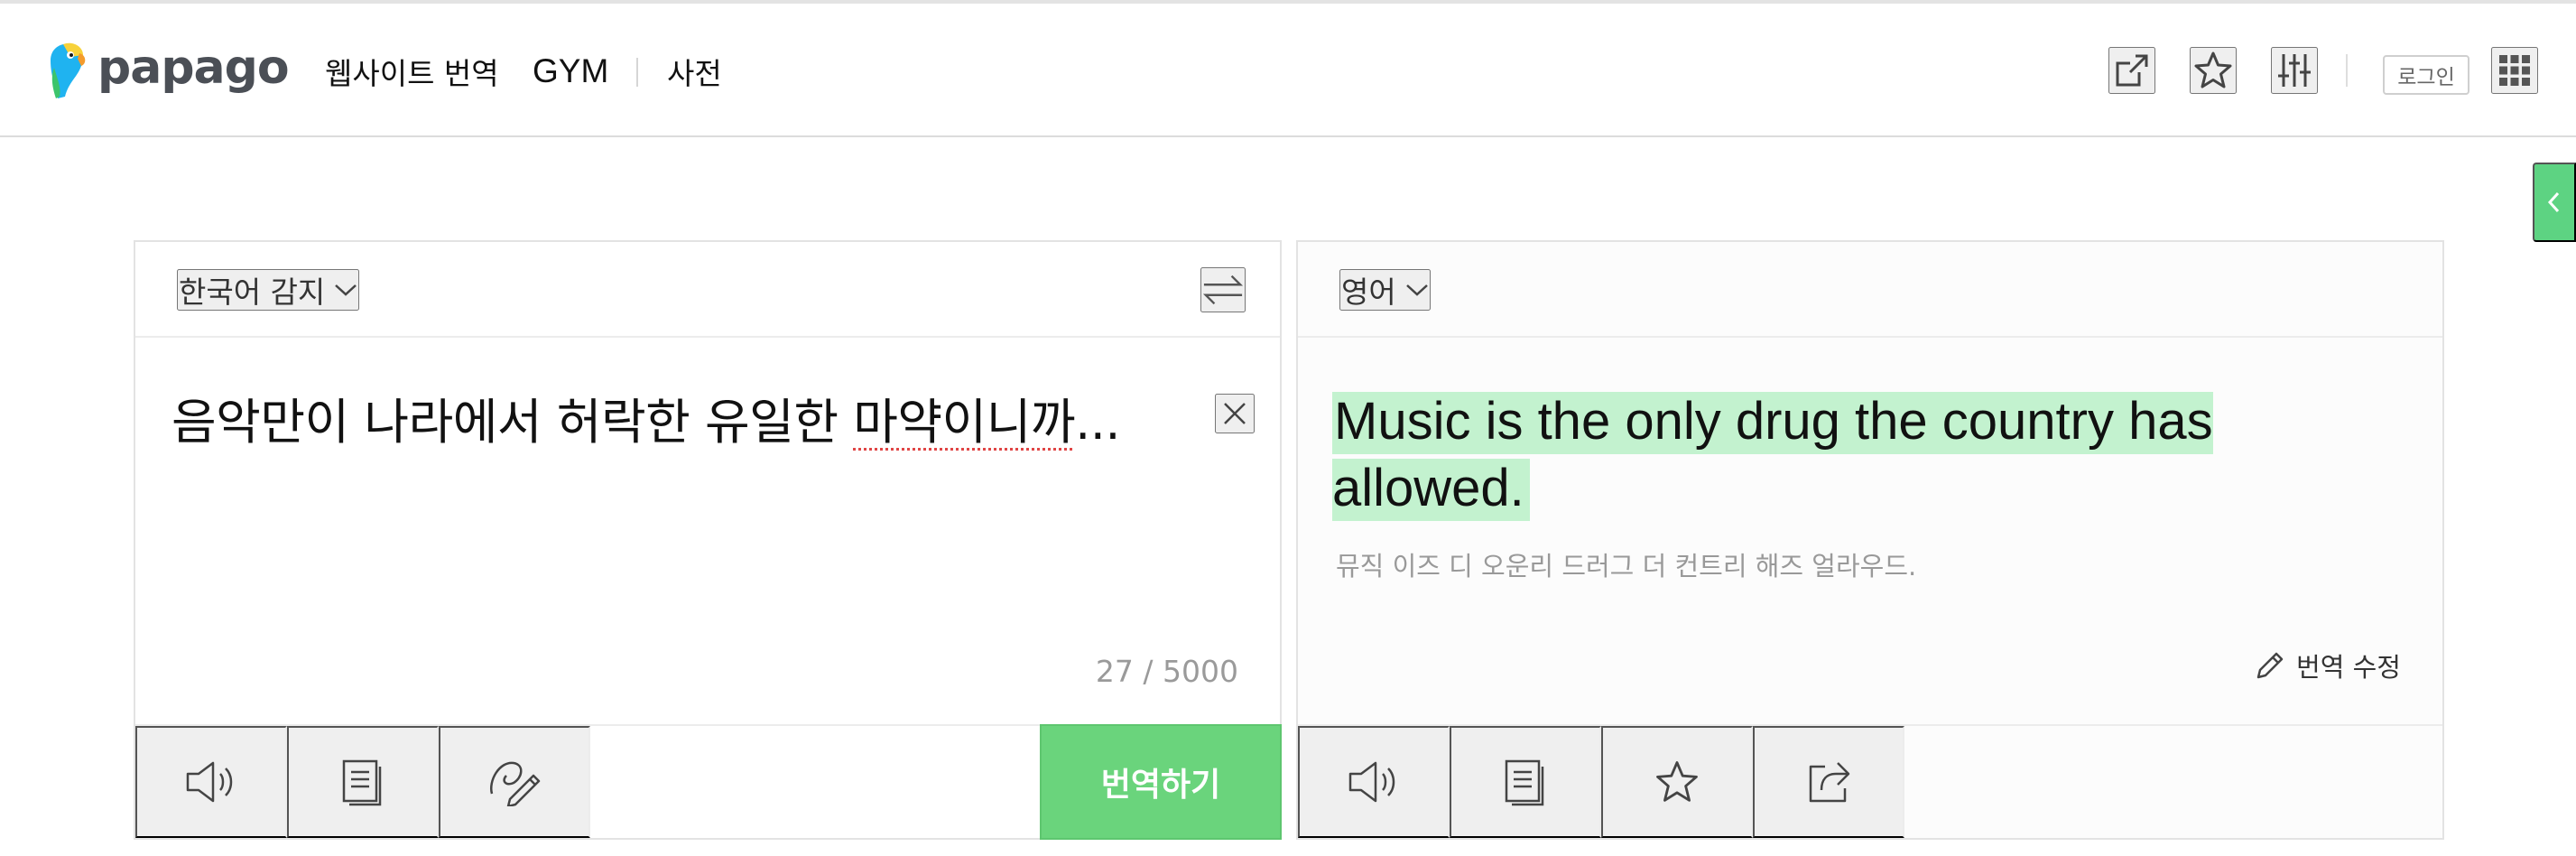 This screenshot has width=2576, height=856. I want to click on translate-button: 번역하기, so click(1161, 782).